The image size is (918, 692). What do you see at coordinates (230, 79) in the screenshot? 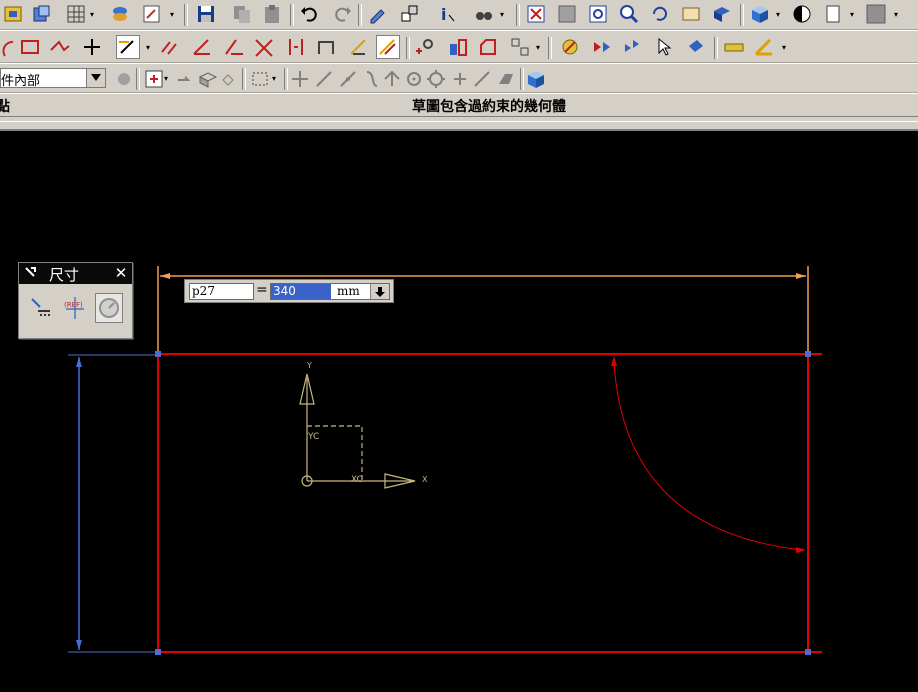
I see `feature-icon` at bounding box center [230, 79].